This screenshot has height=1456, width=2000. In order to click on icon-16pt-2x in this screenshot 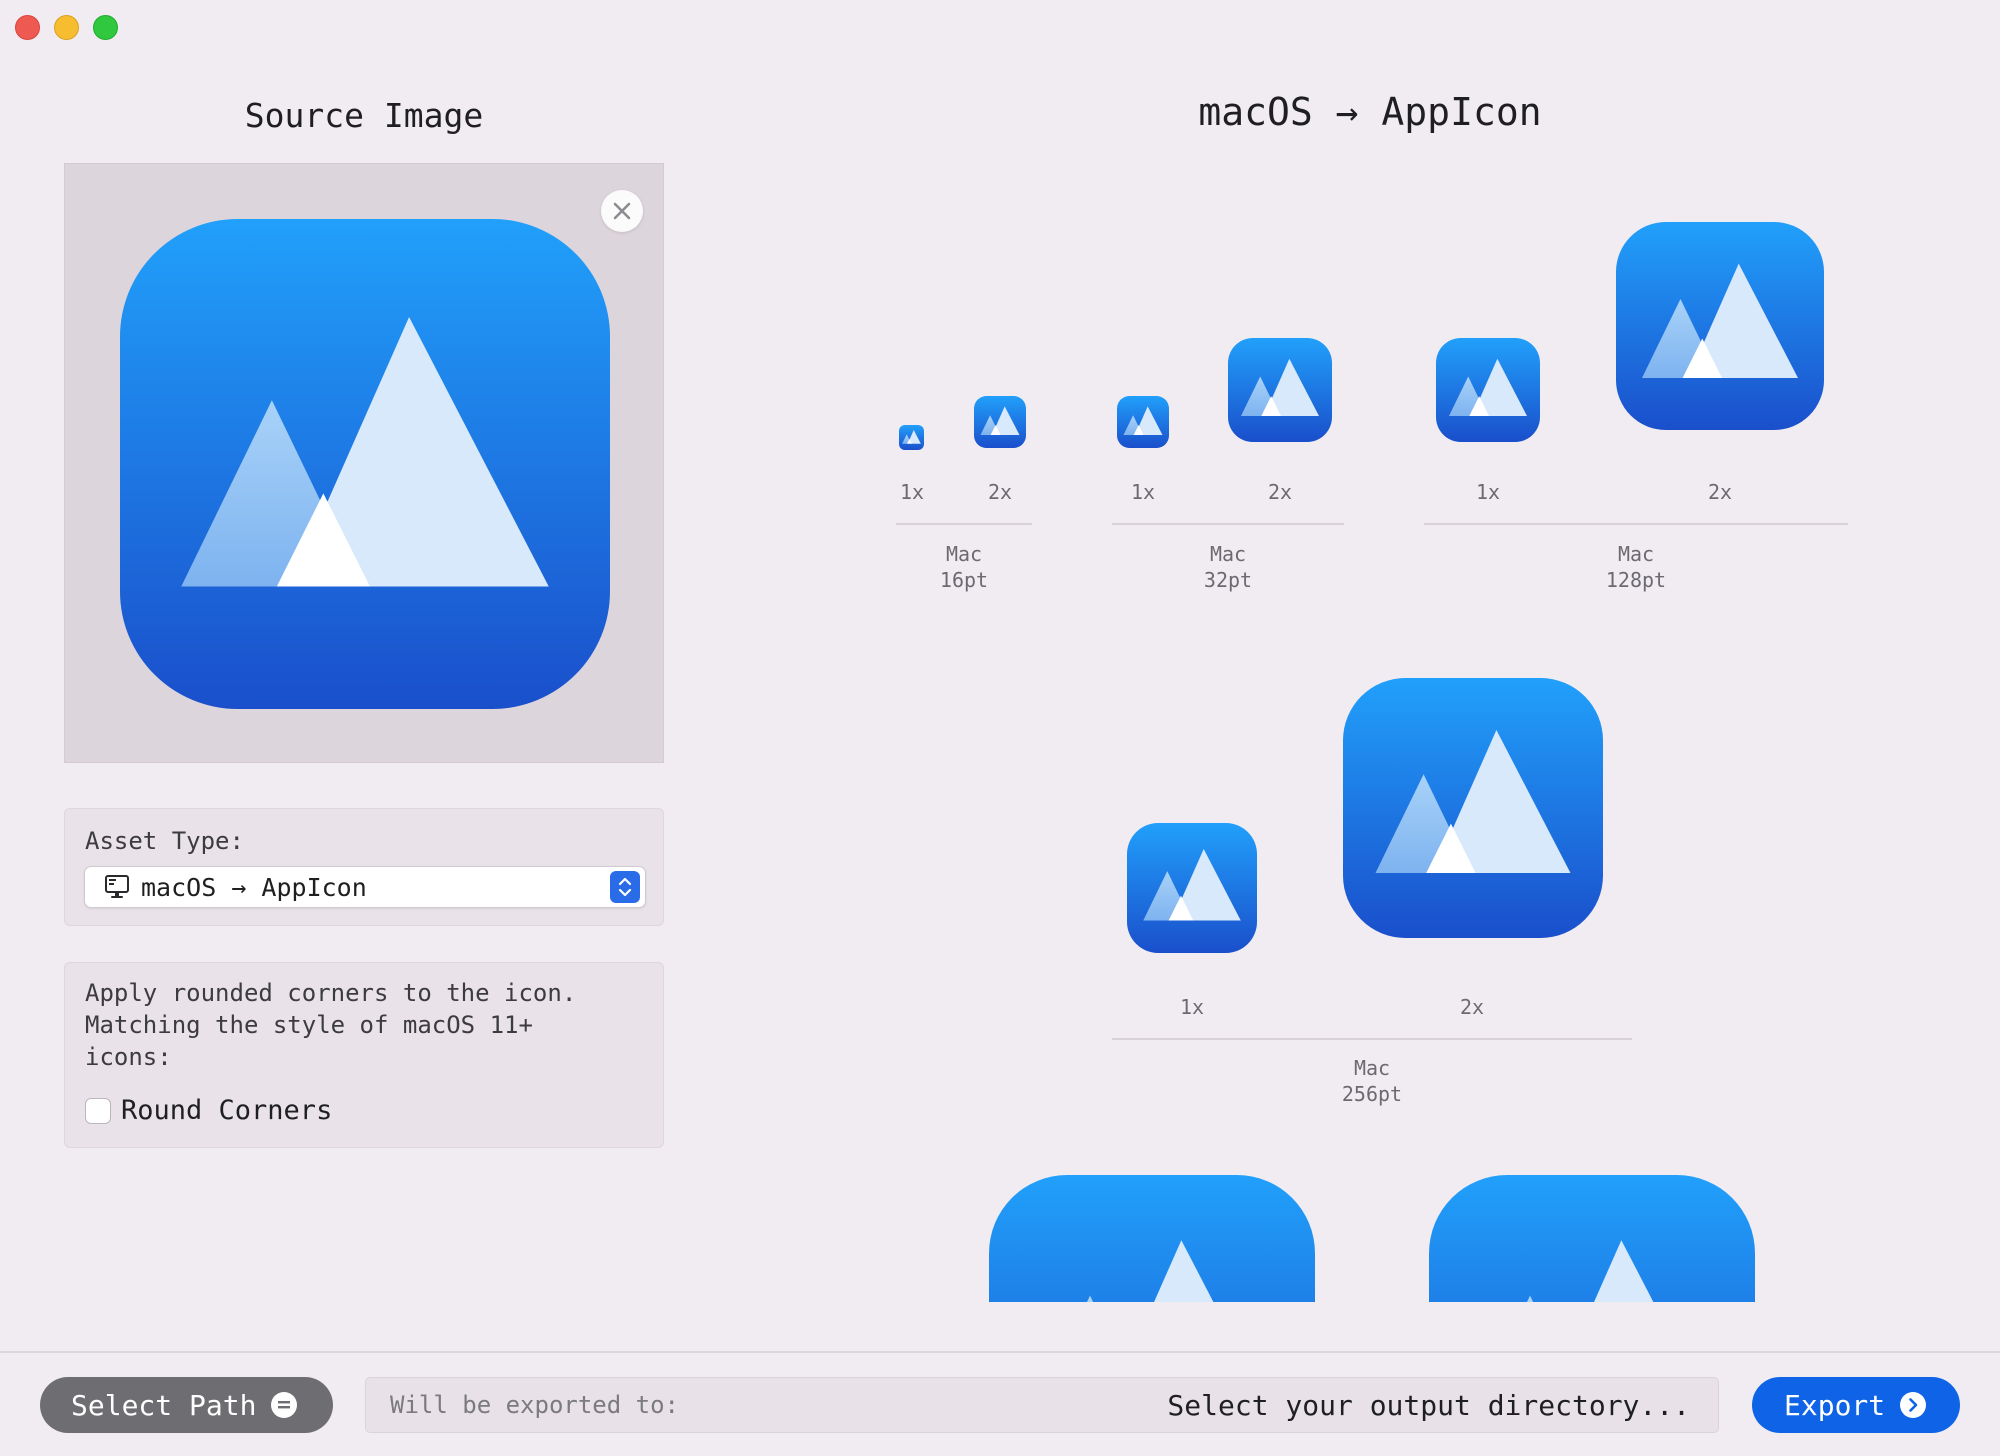, I will do `click(1000, 422)`.